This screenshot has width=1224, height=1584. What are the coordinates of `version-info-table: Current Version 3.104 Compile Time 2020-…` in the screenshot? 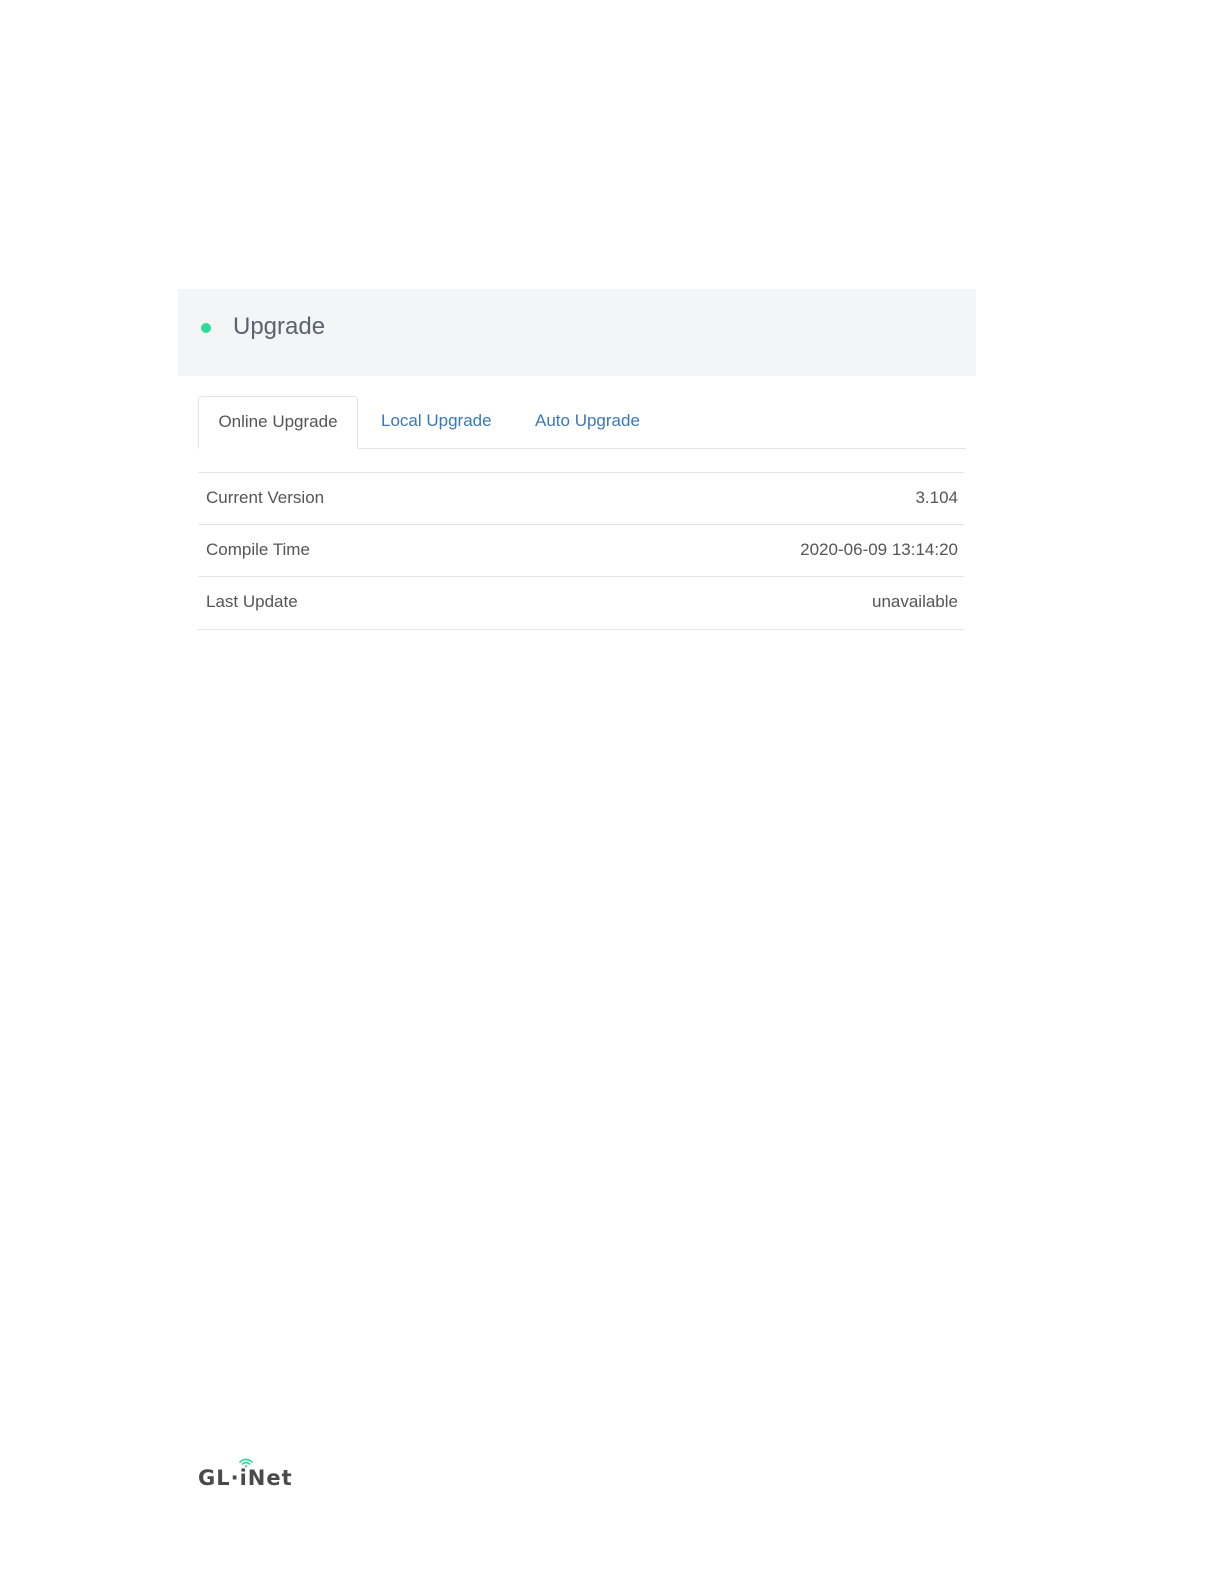 It's located at (581, 551).